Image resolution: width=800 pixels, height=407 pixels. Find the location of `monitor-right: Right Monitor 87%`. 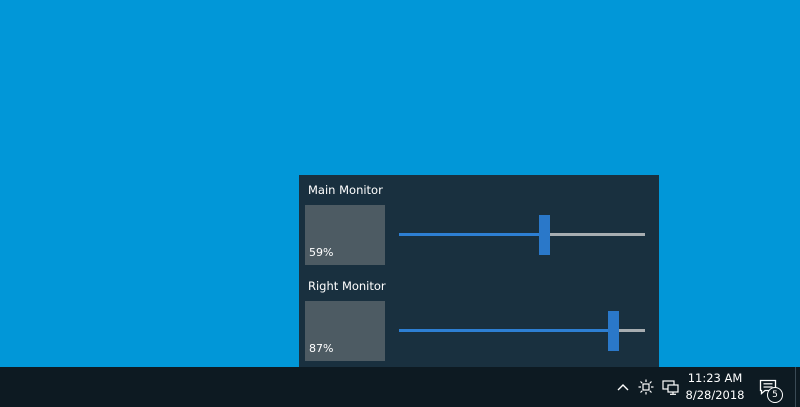

monitor-right: Right Monitor 87% is located at coordinates (479, 319).